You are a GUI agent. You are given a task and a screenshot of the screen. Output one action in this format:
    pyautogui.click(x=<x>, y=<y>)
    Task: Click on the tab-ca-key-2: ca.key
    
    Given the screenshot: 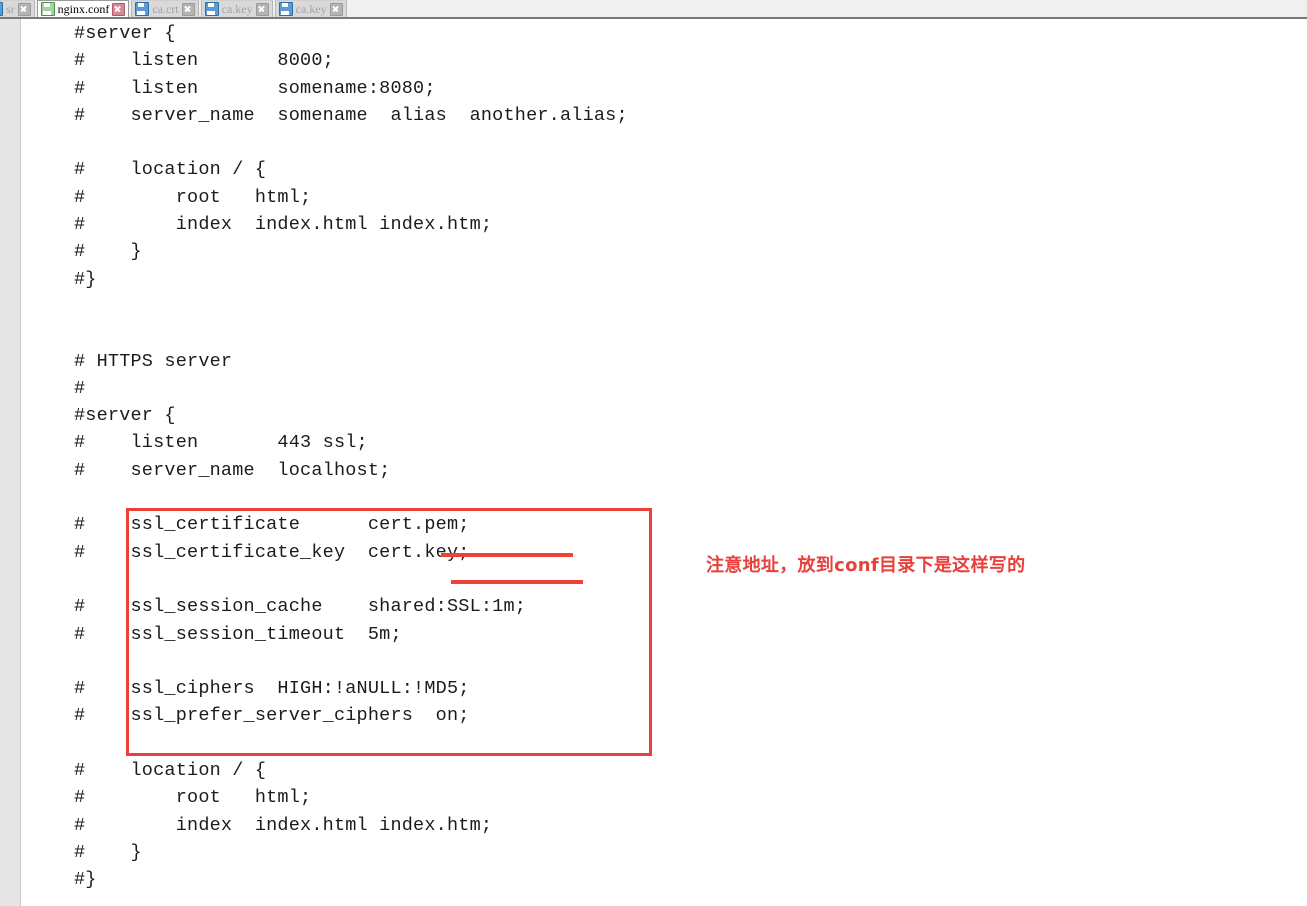 What is the action you would take?
    pyautogui.click(x=310, y=8)
    